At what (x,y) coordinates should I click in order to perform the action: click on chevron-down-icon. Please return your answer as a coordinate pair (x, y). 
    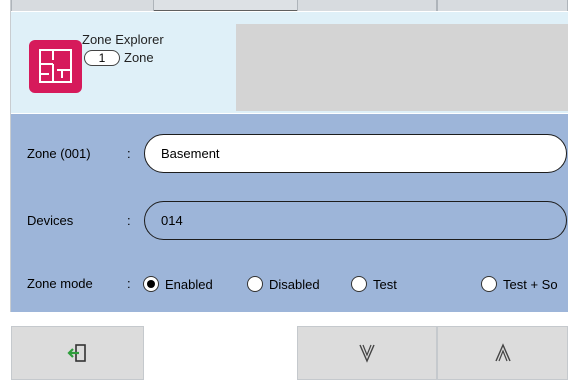
    Looking at the image, I should click on (367, 353).